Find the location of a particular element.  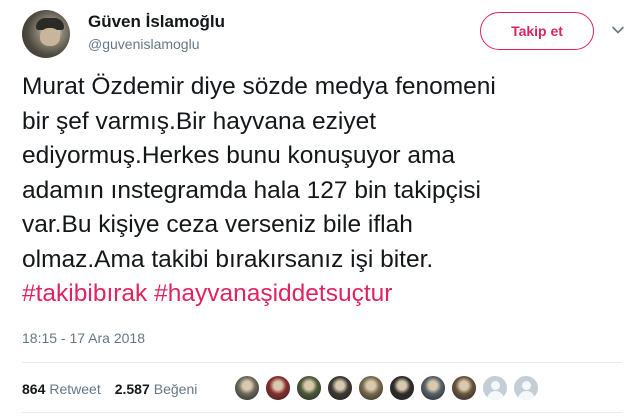

tweet-line: olmaz.Ama takibi bırakırsanız işi biter. is located at coordinates (228, 259).